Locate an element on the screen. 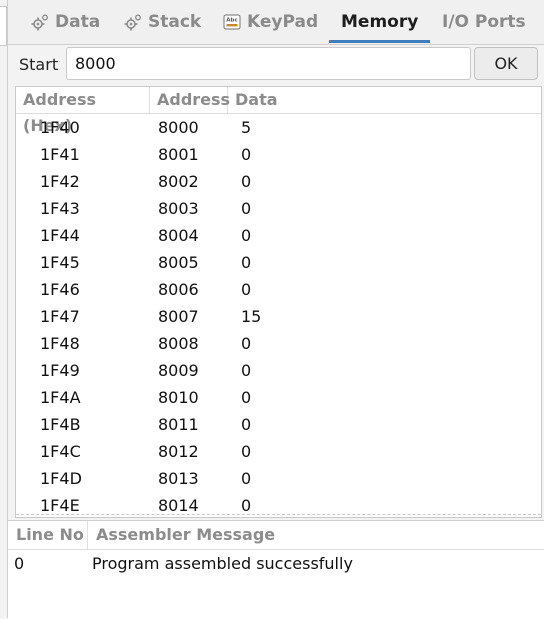 This screenshot has width=544, height=619. memory-table-header: Address (Hex) Address Data is located at coordinates (278, 111).